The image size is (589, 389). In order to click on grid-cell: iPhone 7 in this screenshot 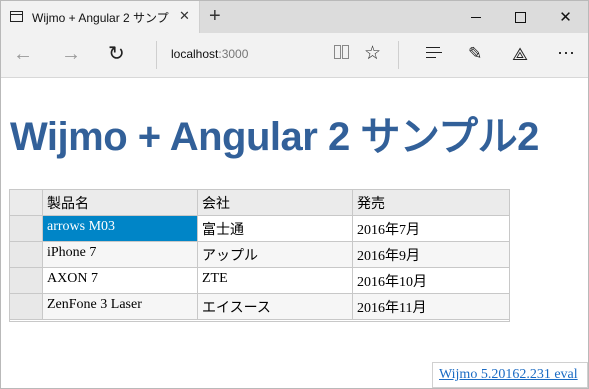, I will do `click(120, 255)`.